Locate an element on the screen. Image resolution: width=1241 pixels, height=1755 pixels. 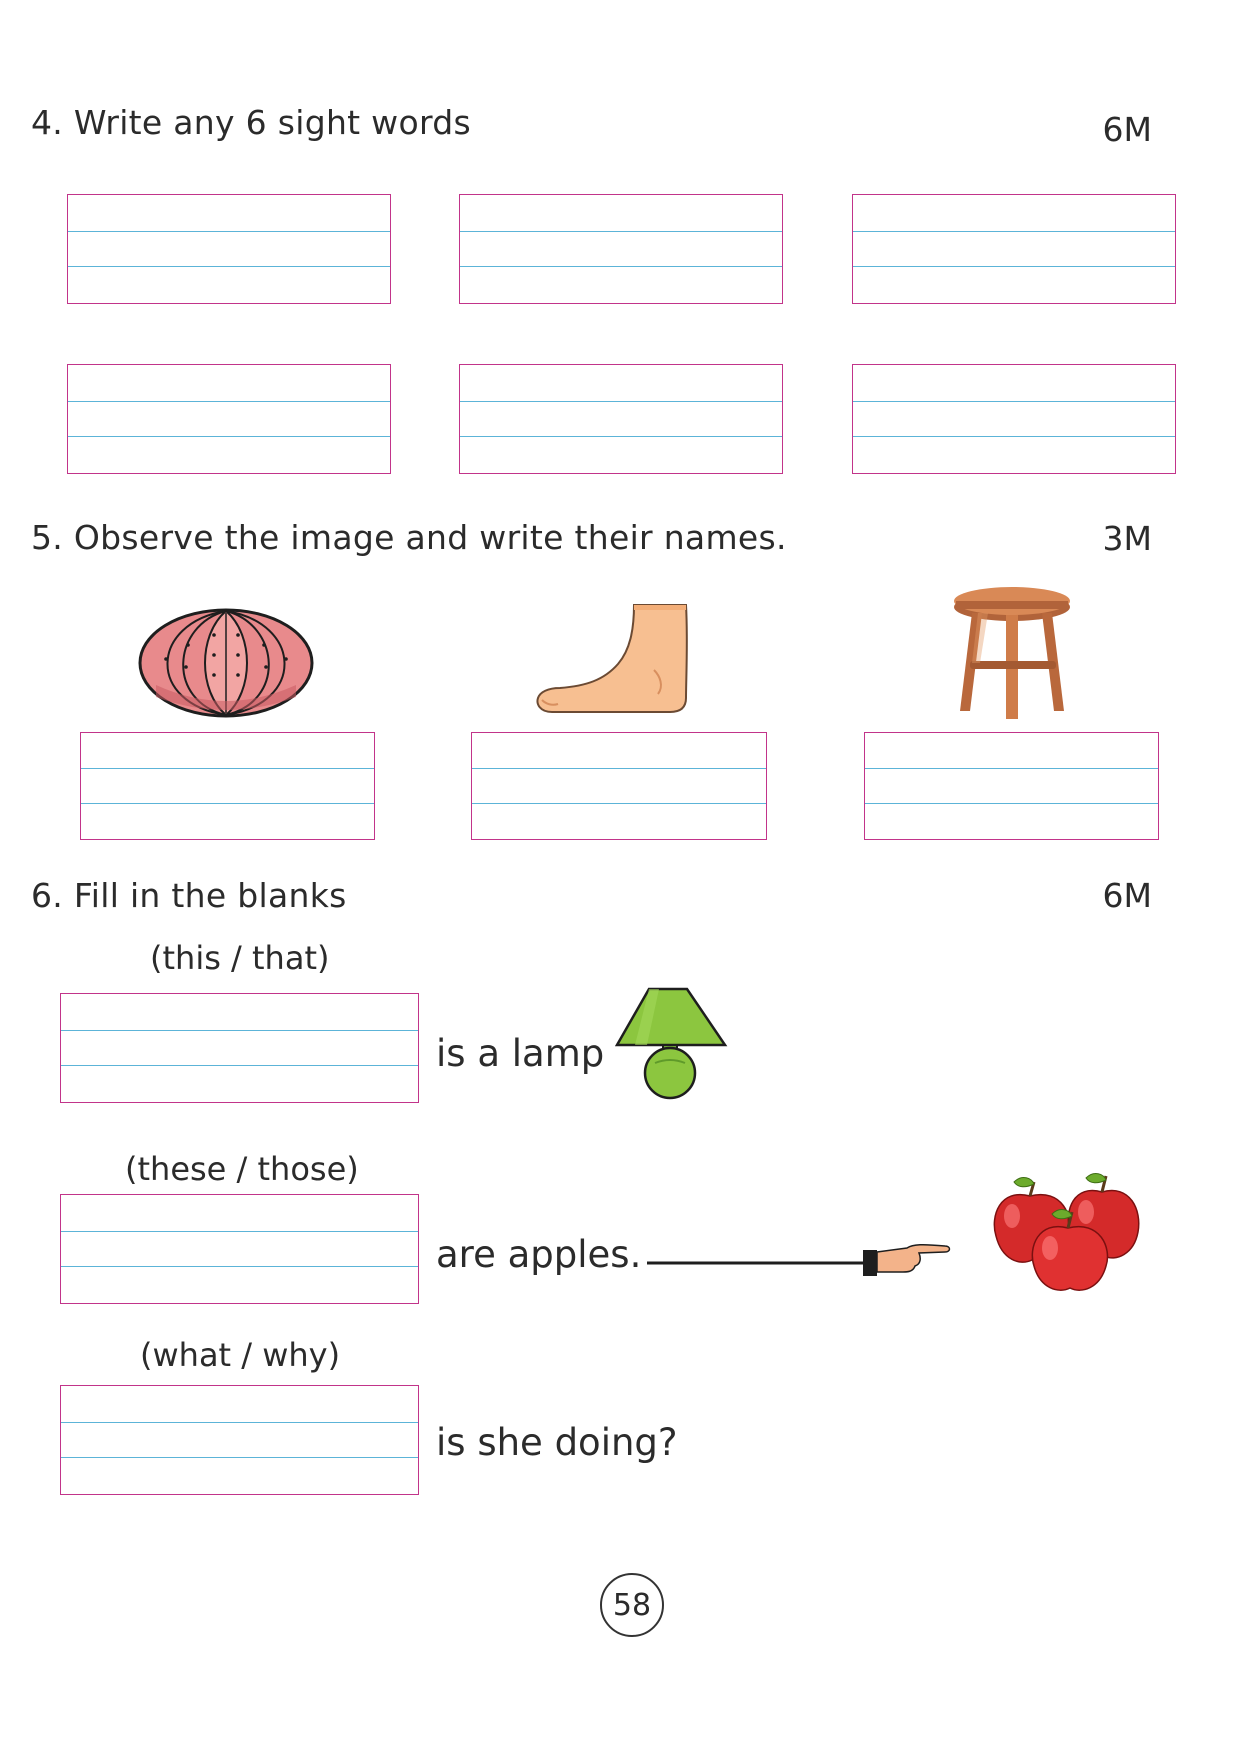
lamp-icon is located at coordinates (671, 1043).